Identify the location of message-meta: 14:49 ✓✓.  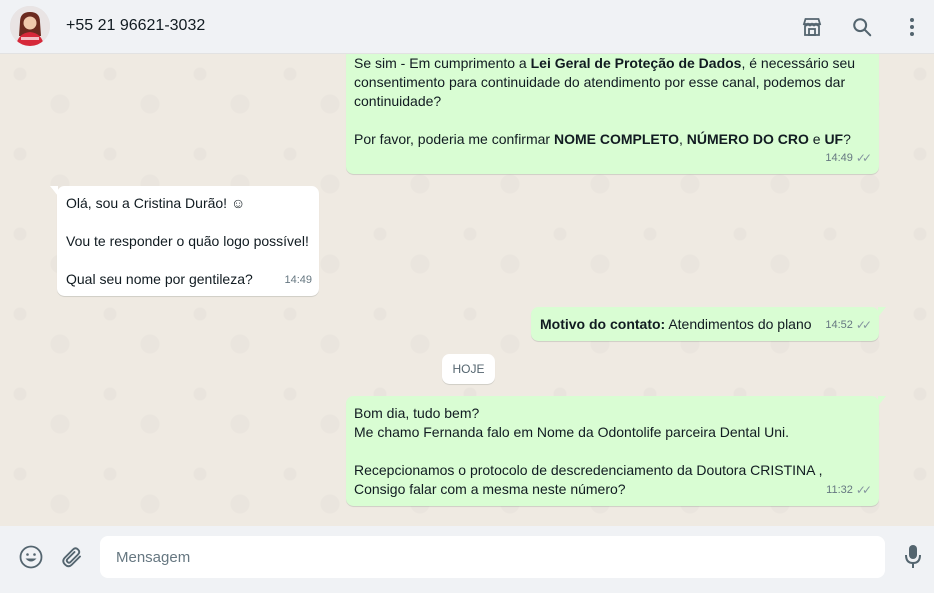
(848, 158).